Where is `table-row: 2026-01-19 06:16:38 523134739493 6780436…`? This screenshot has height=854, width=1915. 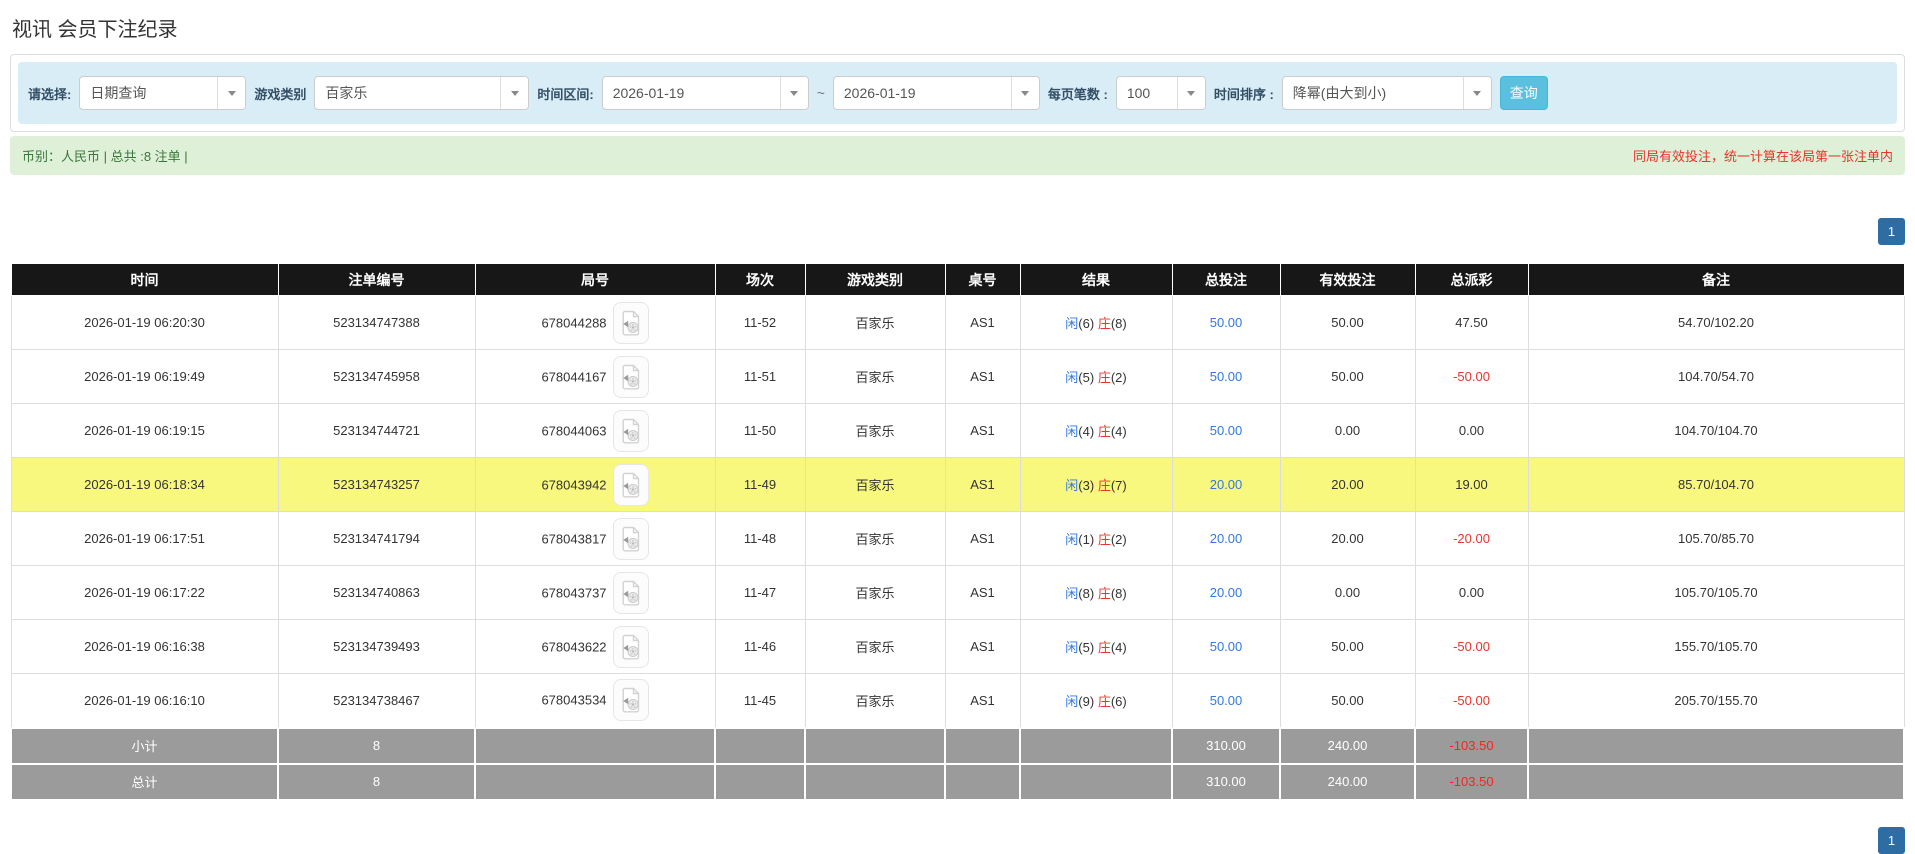
table-row: 2026-01-19 06:16:38 523134739493 6780436… is located at coordinates (957, 646).